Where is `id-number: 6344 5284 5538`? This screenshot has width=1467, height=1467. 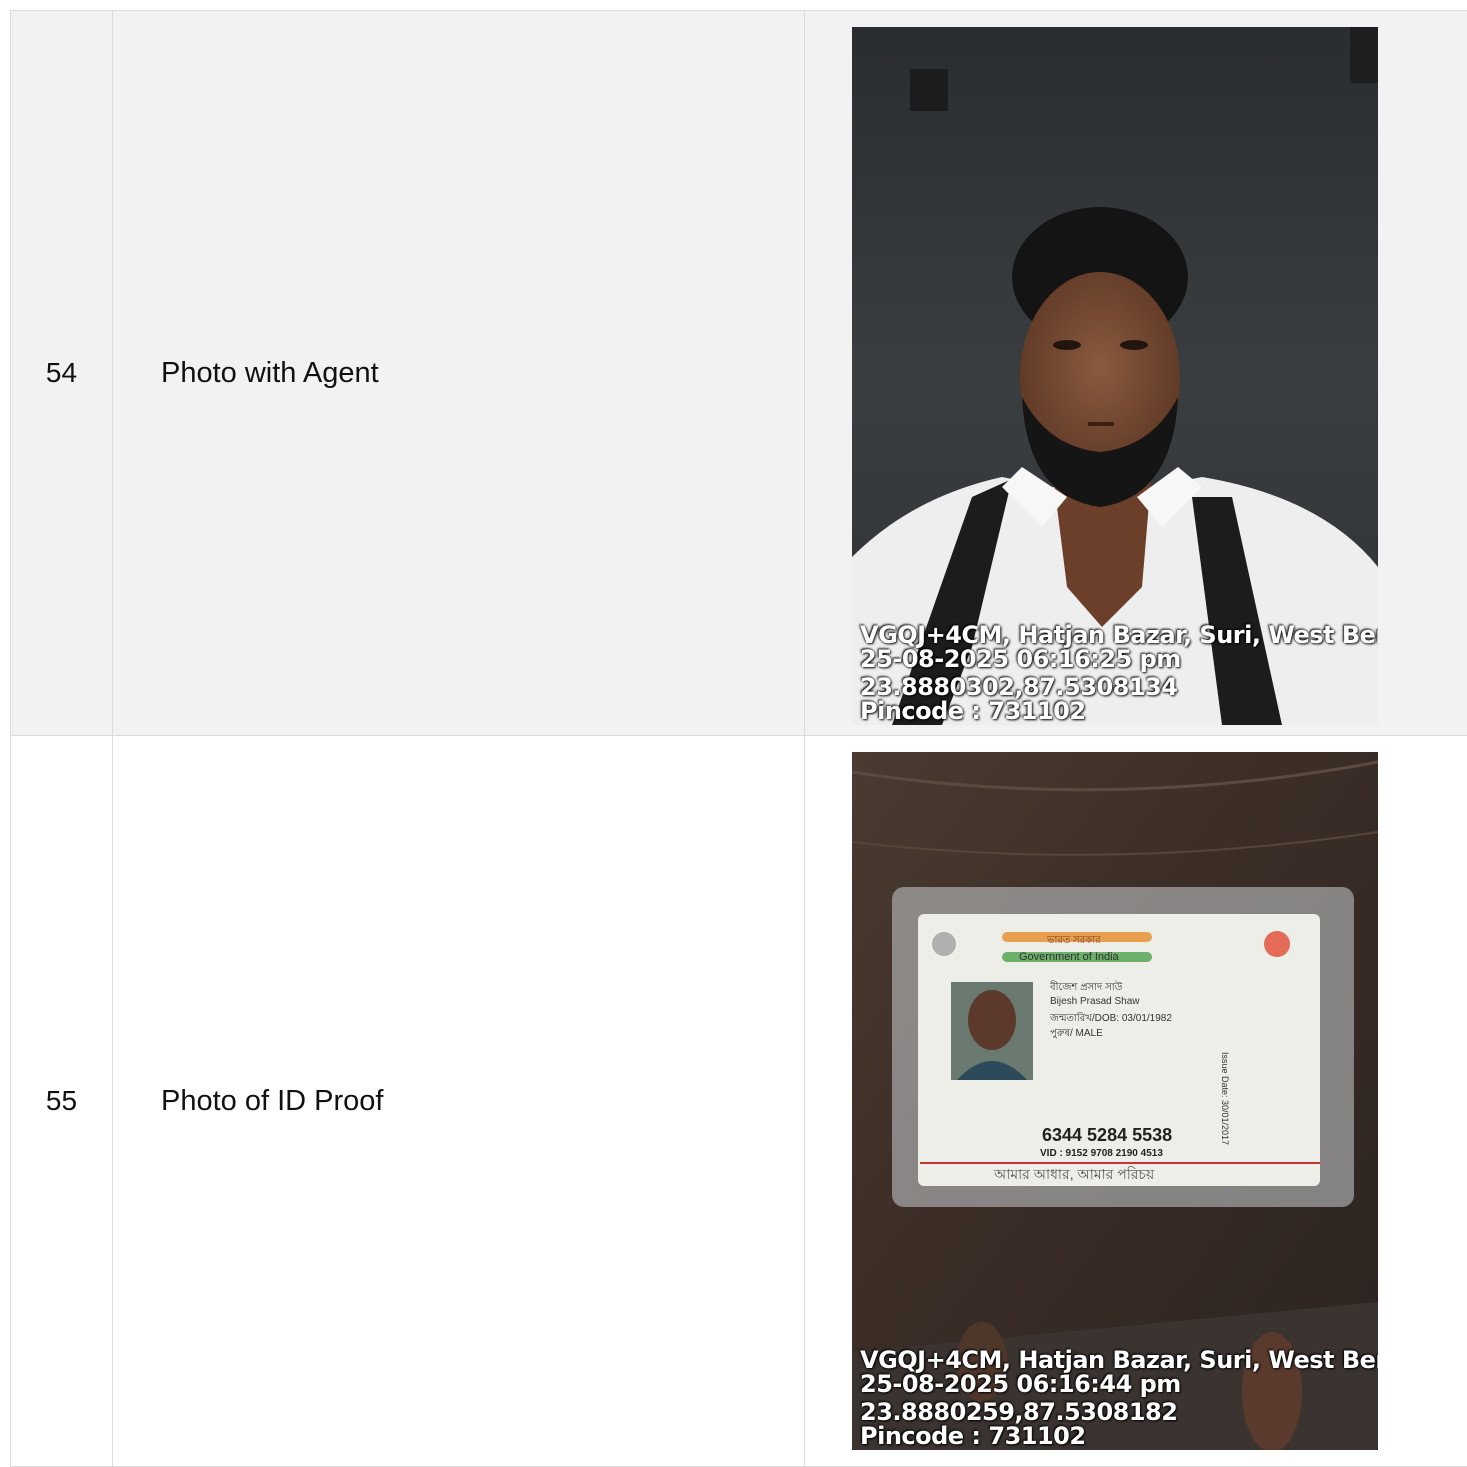 id-number: 6344 5284 5538 is located at coordinates (1107, 1135).